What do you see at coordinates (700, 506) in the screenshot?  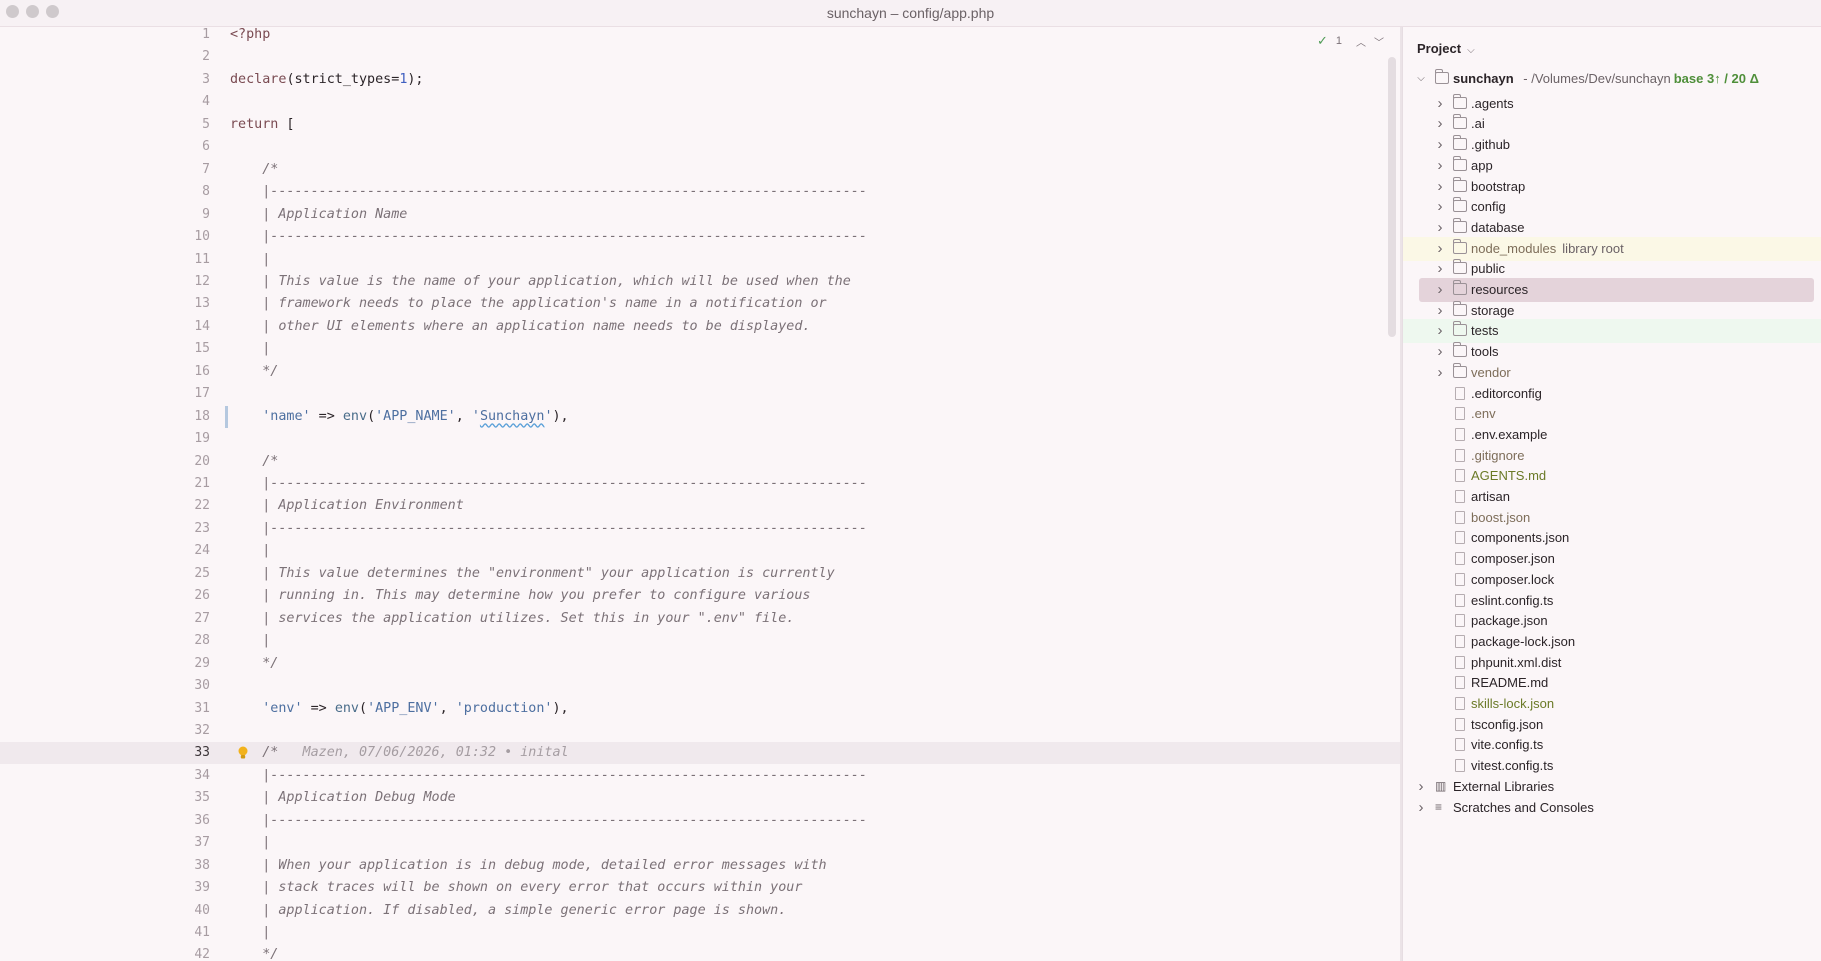 I see `code-line: 22 | Application Environment` at bounding box center [700, 506].